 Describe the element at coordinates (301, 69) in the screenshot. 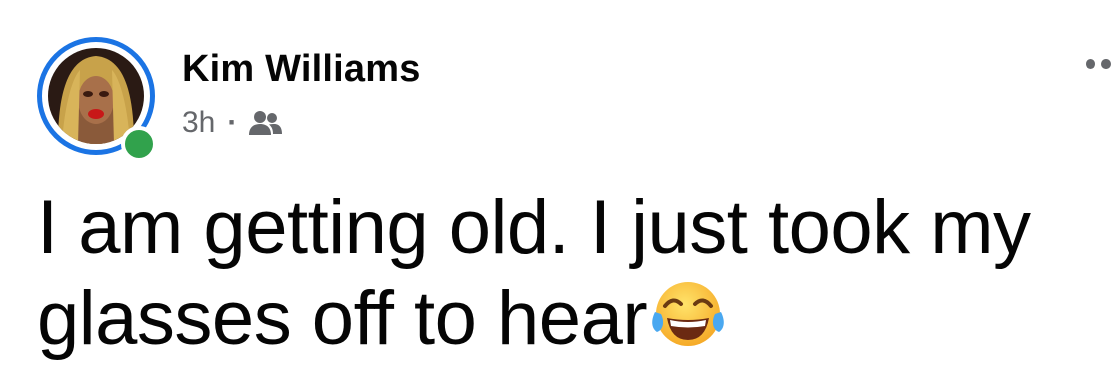

I see `author-name: Kim Williams` at that location.